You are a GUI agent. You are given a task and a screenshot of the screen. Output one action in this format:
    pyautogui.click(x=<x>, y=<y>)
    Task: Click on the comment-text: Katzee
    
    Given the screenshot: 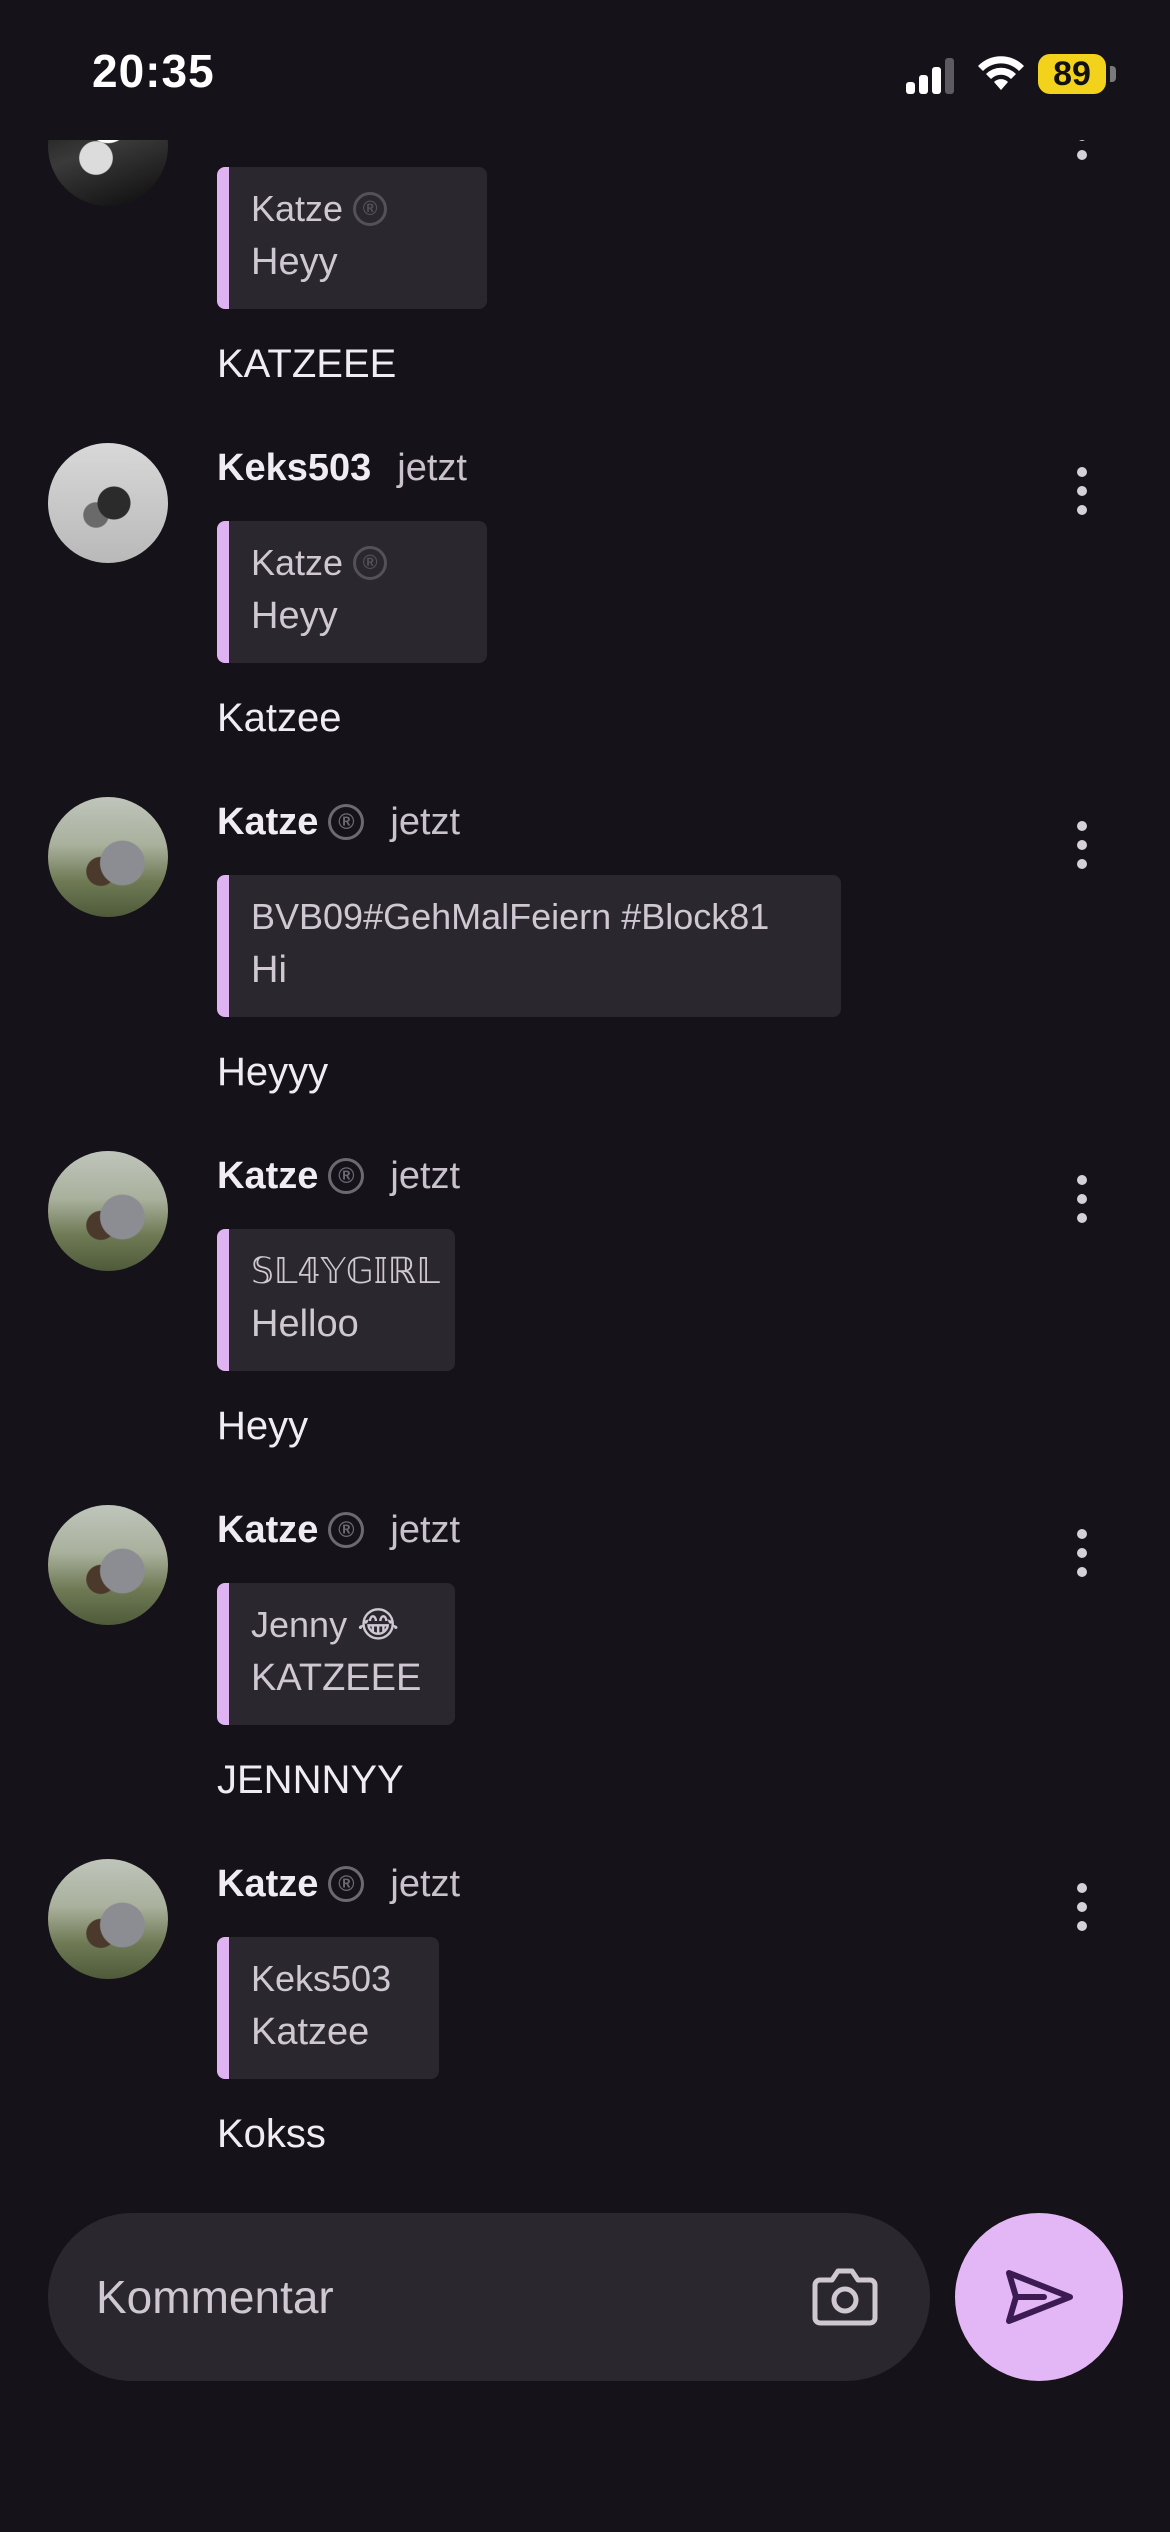 What is the action you would take?
    pyautogui.click(x=279, y=718)
    